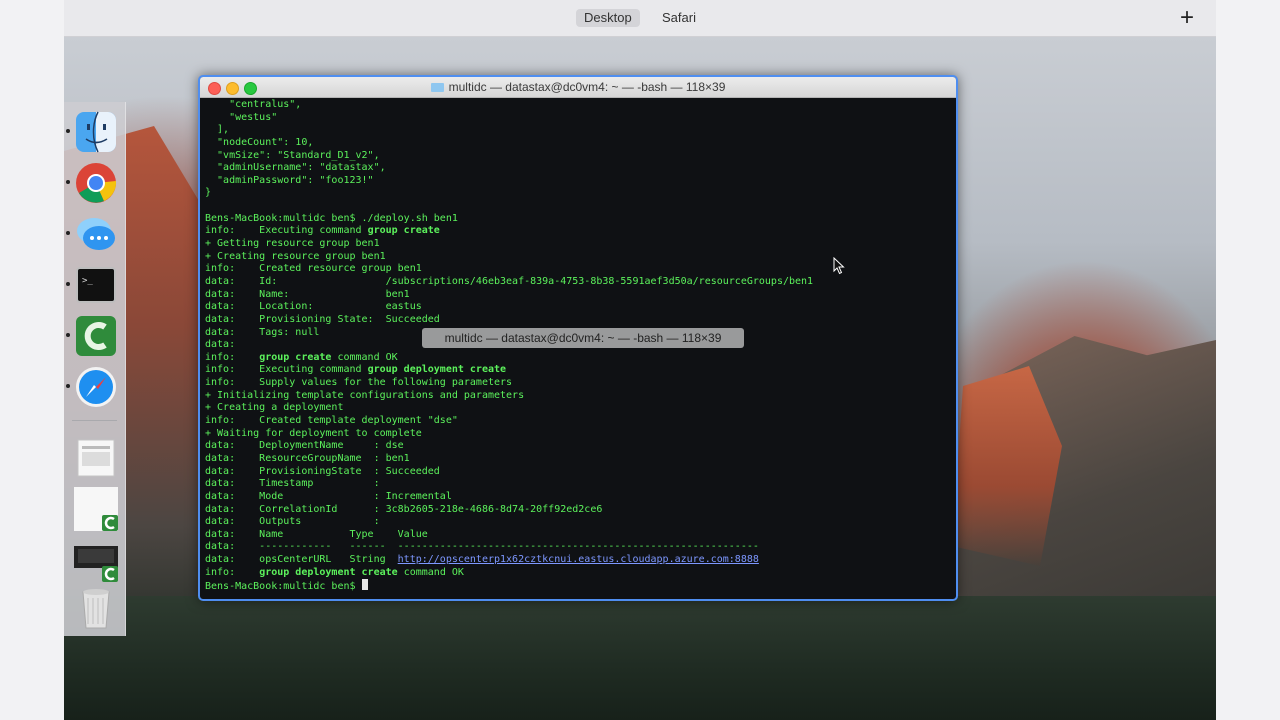 This screenshot has height=720, width=1280. Describe the element at coordinates (437, 87) in the screenshot. I see `folder-icon` at that location.